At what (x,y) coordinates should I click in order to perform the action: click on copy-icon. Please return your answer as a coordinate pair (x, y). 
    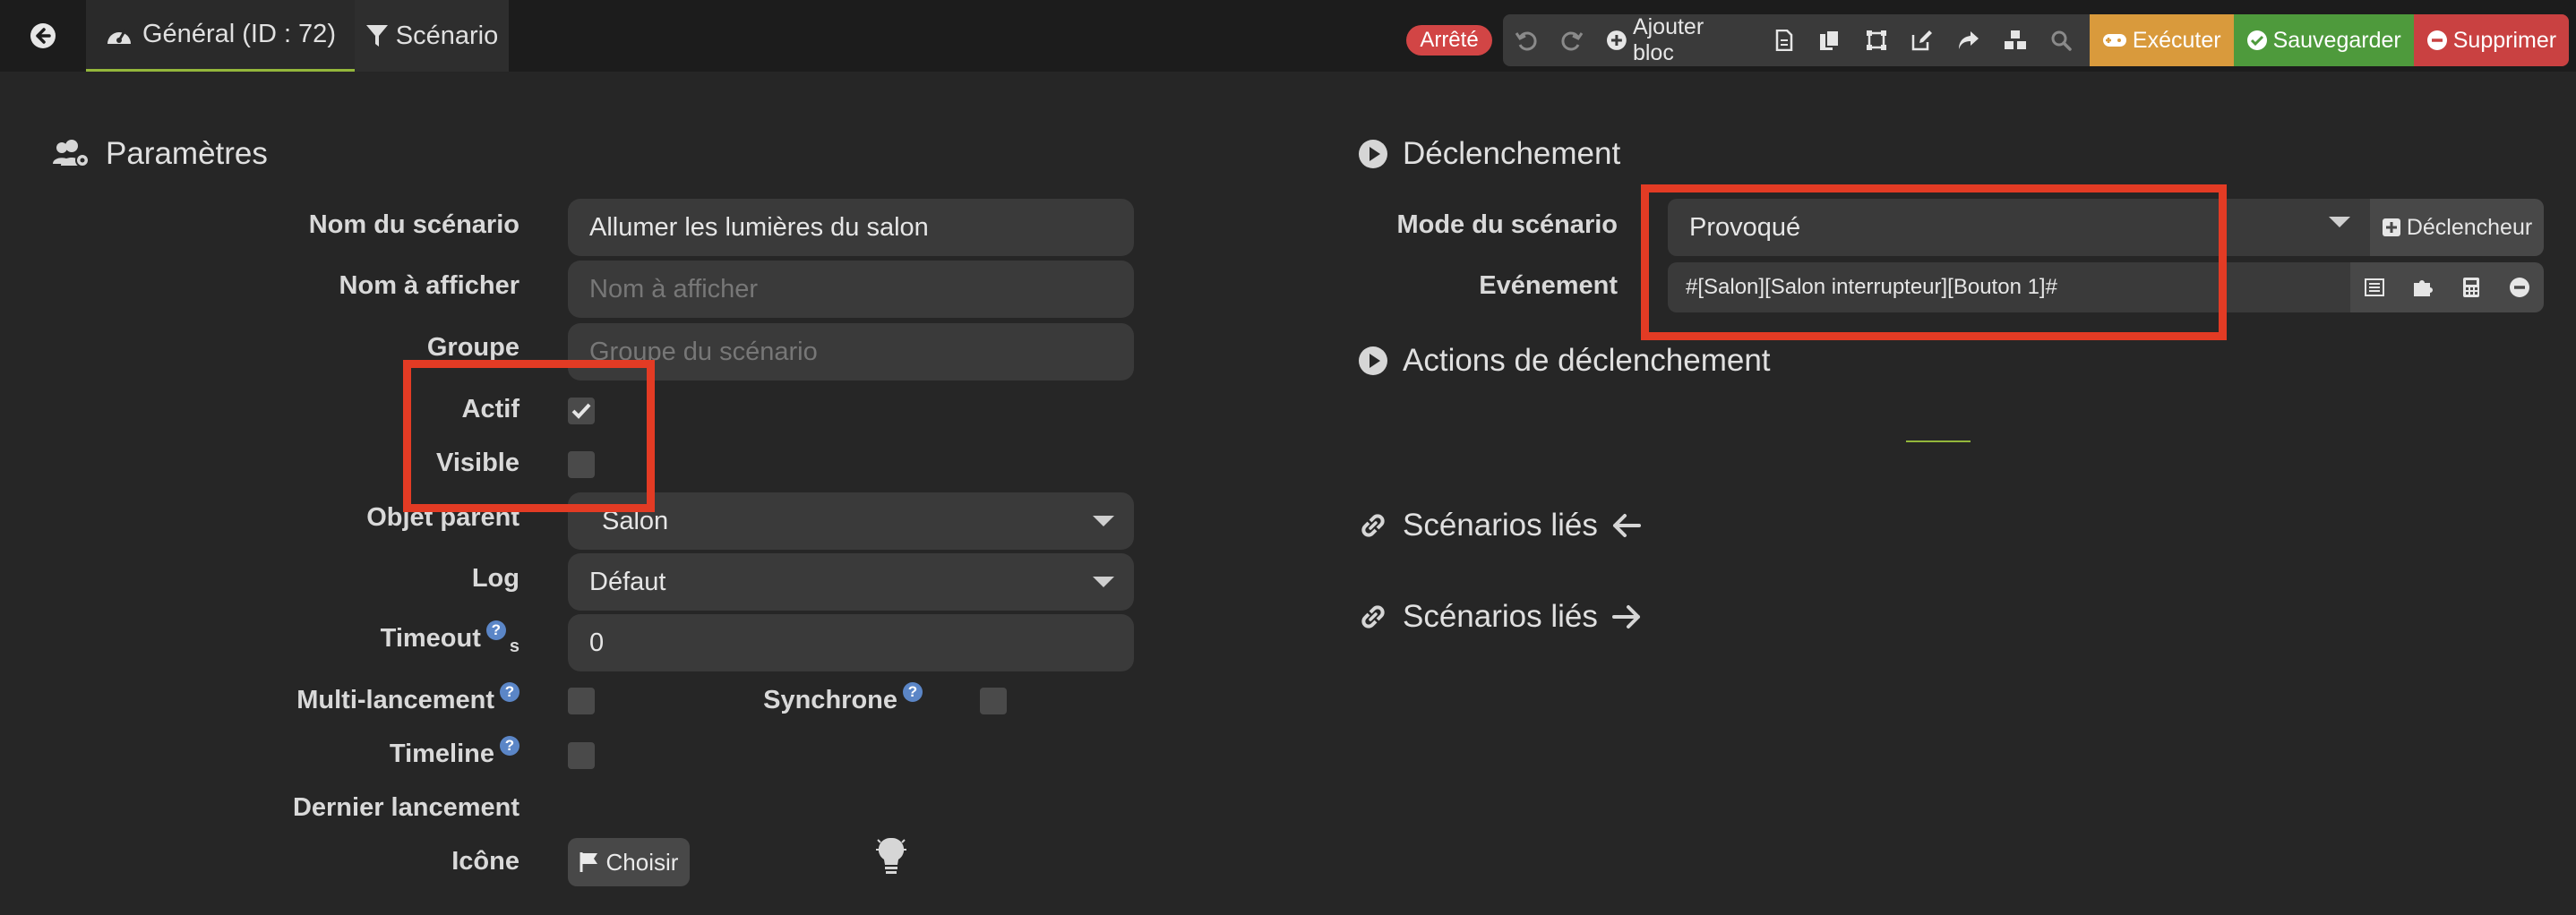
    Looking at the image, I should click on (1830, 40).